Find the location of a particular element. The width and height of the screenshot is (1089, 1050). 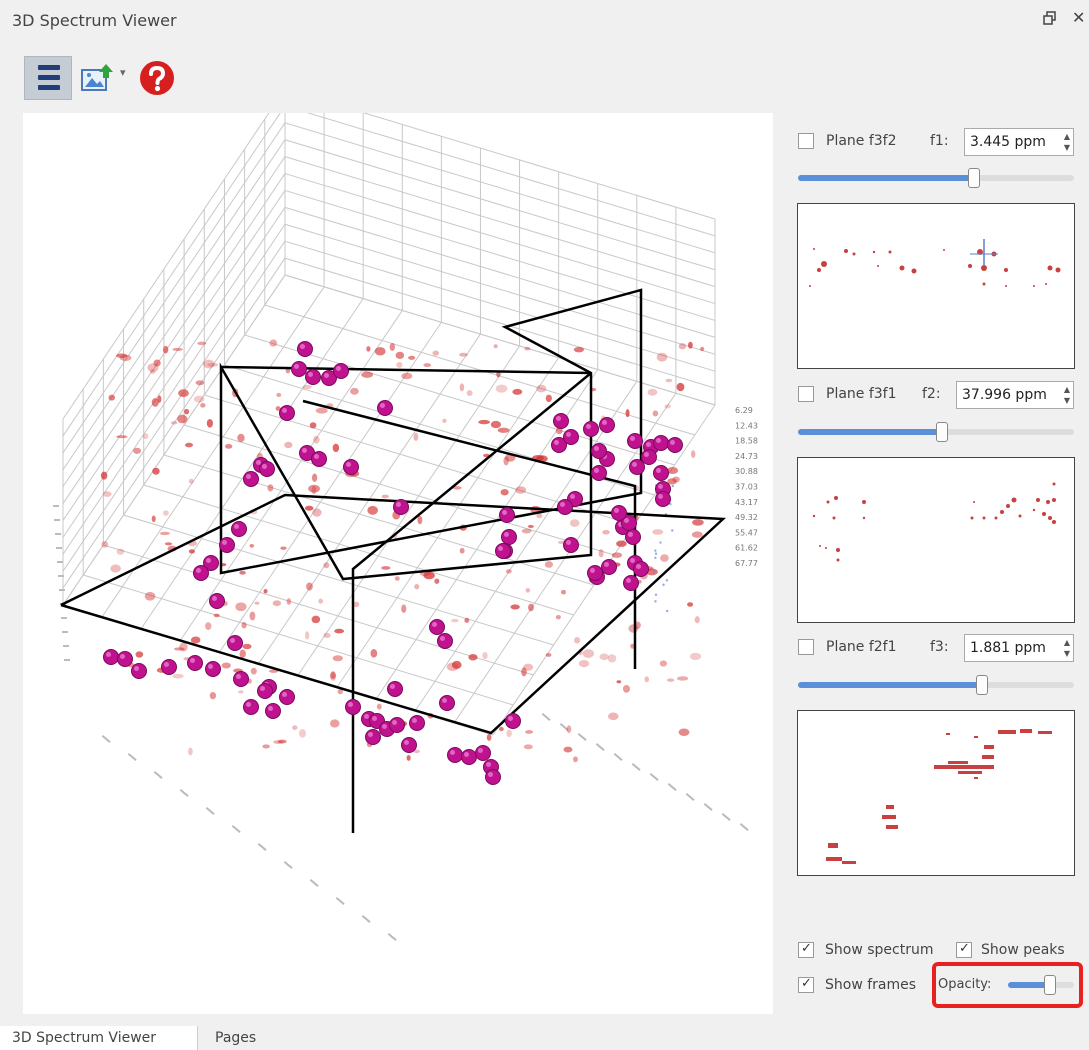

f2-slider is located at coordinates (936, 432).